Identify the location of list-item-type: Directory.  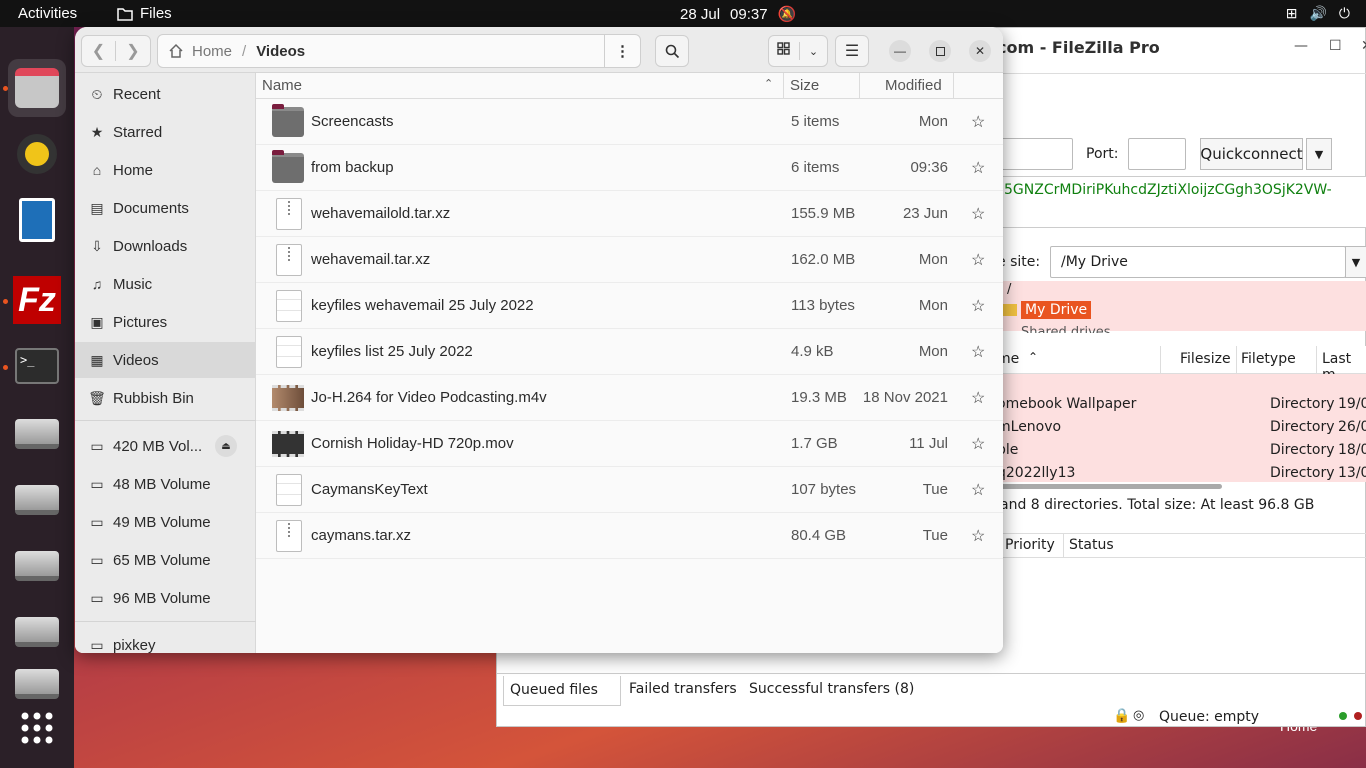
(1302, 473).